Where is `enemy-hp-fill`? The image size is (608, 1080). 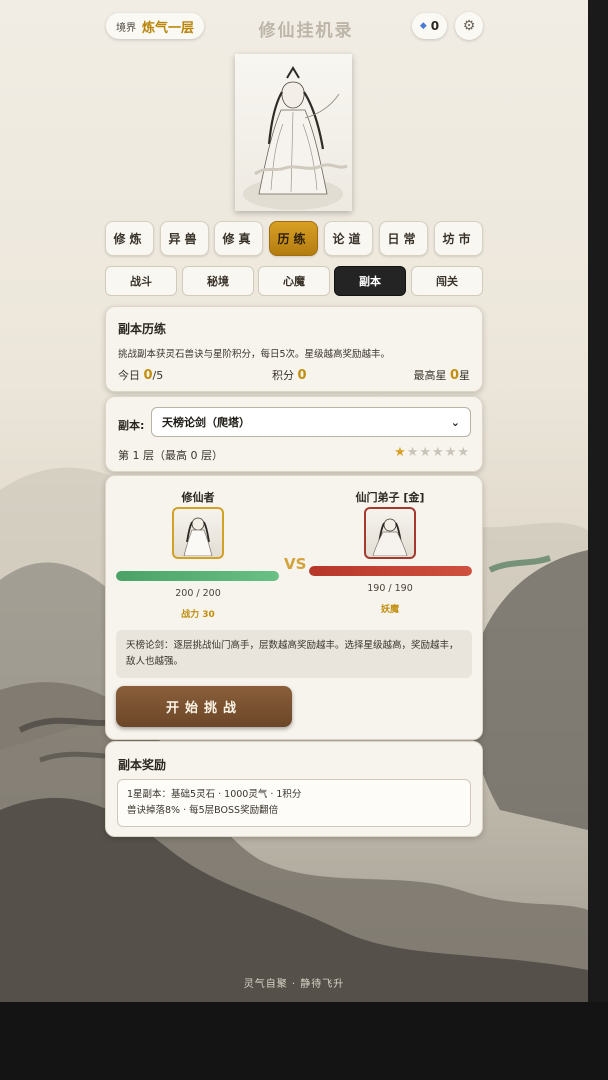 enemy-hp-fill is located at coordinates (390, 571).